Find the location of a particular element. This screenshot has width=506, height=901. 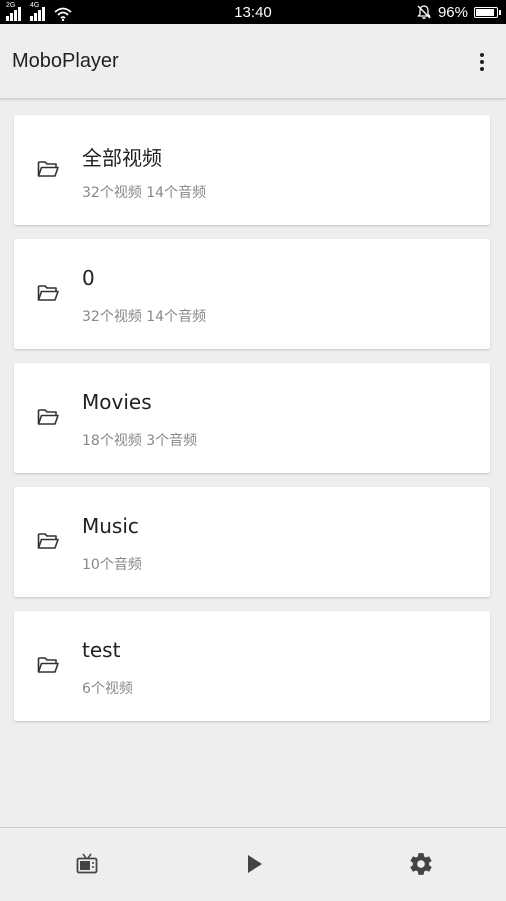

folder-info: 6个视频 is located at coordinates (107, 689).